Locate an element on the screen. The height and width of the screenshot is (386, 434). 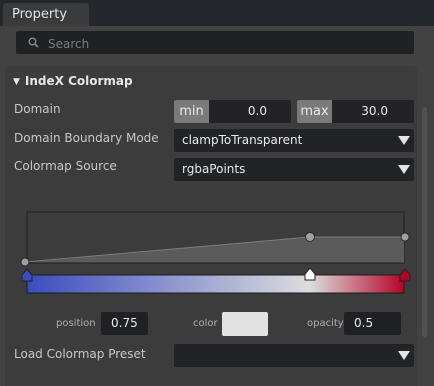
color-gradient-bar is located at coordinates (215, 284).